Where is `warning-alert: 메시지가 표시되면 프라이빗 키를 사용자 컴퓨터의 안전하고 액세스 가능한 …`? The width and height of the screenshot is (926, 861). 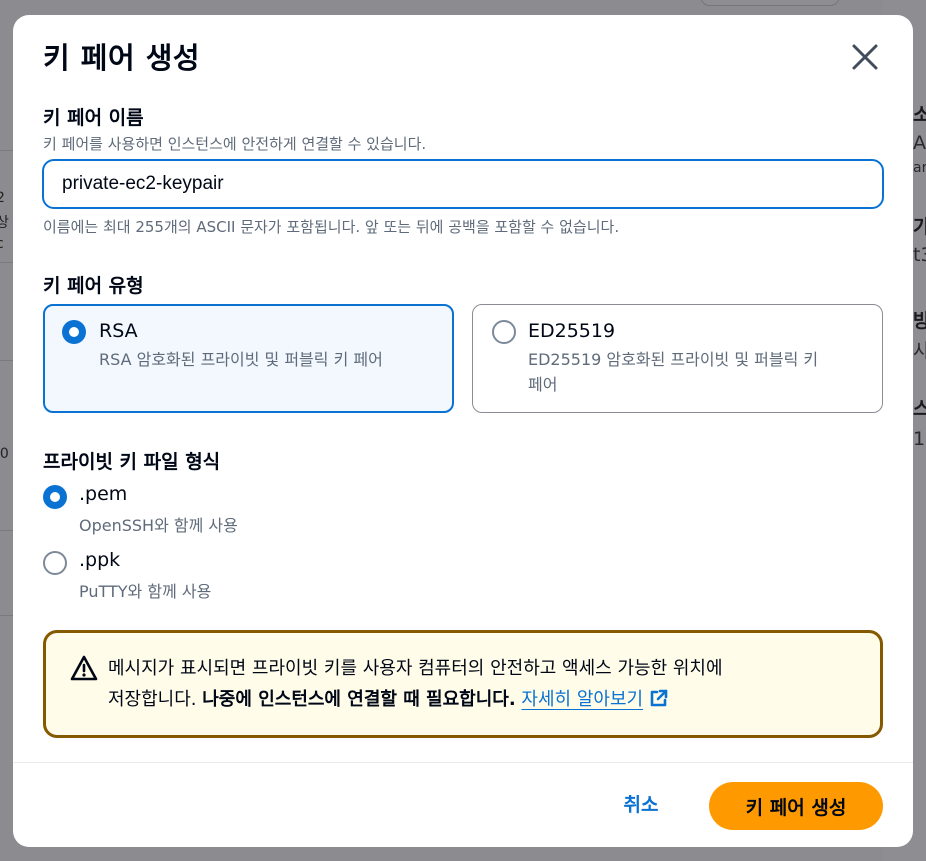
warning-alert: 메시지가 표시되면 프라이빗 키를 사용자 컴퓨터의 안전하고 액세스 가능한 … is located at coordinates (463, 684).